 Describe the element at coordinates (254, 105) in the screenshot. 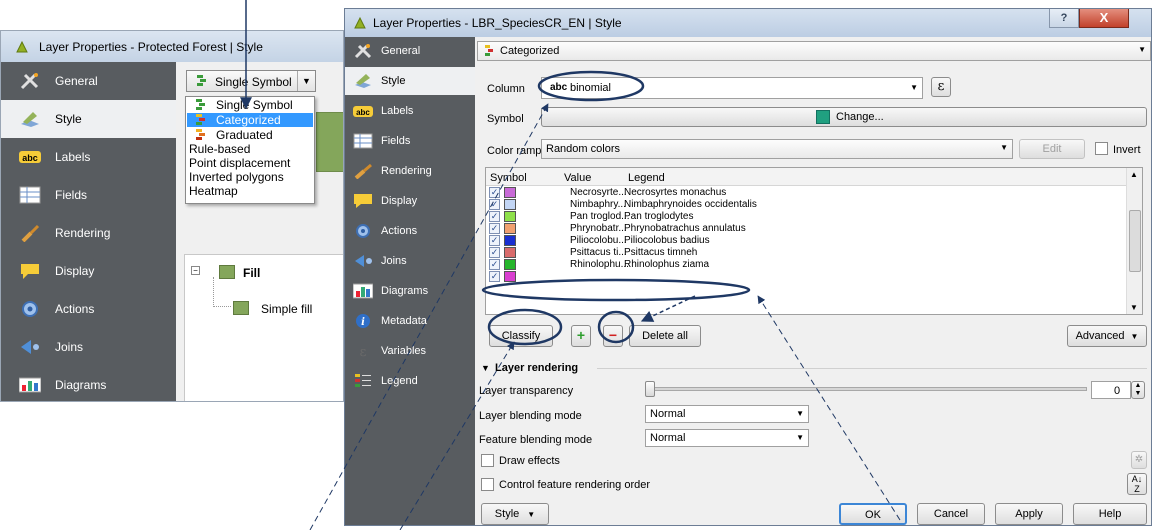

I see `renderer-option-single-symbol: Single Symbol` at that location.